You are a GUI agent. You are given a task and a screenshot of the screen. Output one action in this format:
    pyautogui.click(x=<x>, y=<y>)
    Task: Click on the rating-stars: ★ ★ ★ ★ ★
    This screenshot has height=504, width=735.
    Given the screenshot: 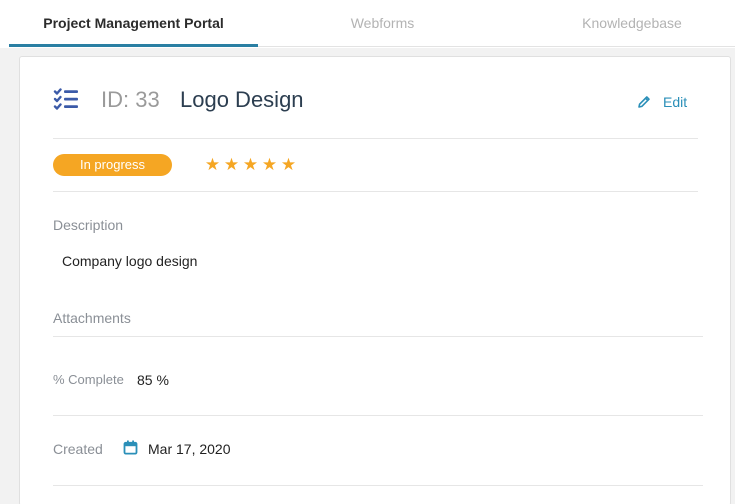 What is the action you would take?
    pyautogui.click(x=250, y=165)
    